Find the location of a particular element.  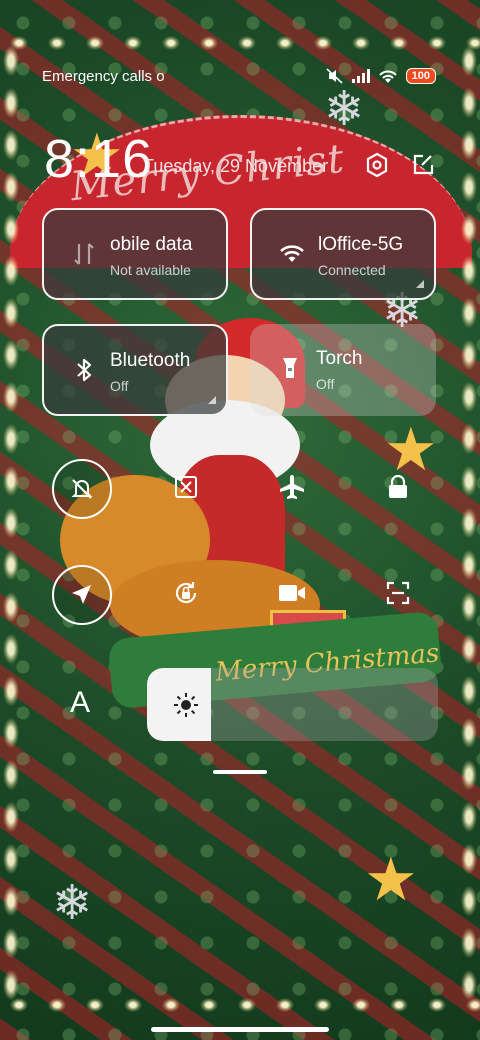

scanner-icon is located at coordinates (398, 593).